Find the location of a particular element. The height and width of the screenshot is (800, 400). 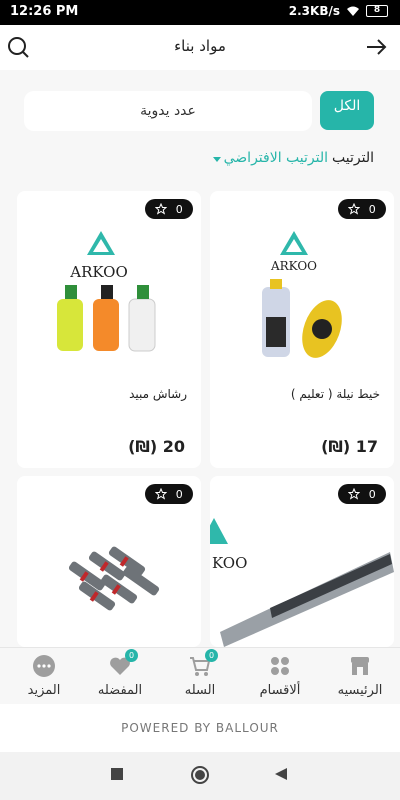

network-speed: 2.3KB/s is located at coordinates (314, 11).